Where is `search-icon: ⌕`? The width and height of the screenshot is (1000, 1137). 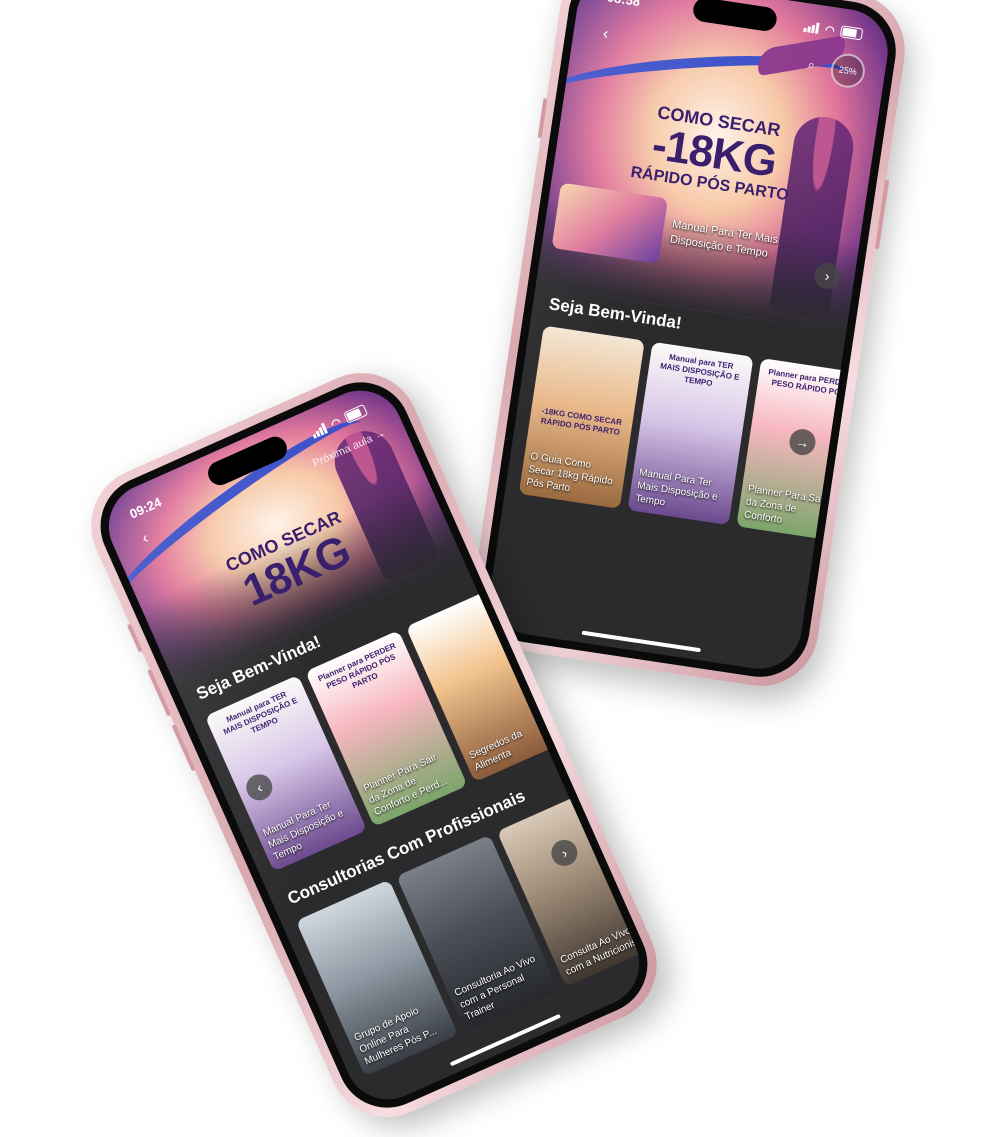
search-icon: ⌕ is located at coordinates (811, 65).